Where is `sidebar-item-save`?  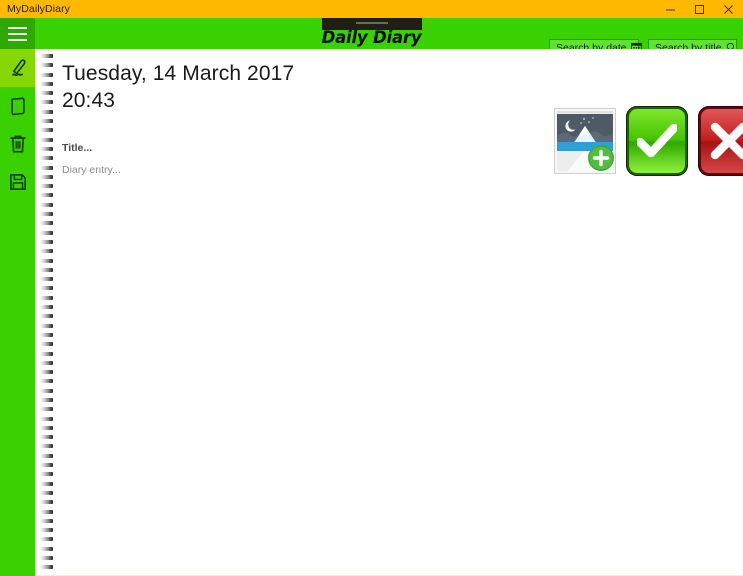 sidebar-item-save is located at coordinates (17, 182).